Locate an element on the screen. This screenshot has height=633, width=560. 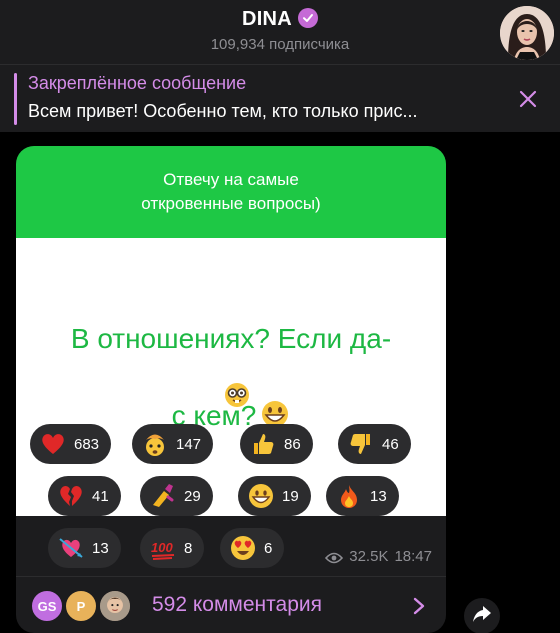
pinned-title: Закреплённое сообщение is located at coordinates (137, 83).